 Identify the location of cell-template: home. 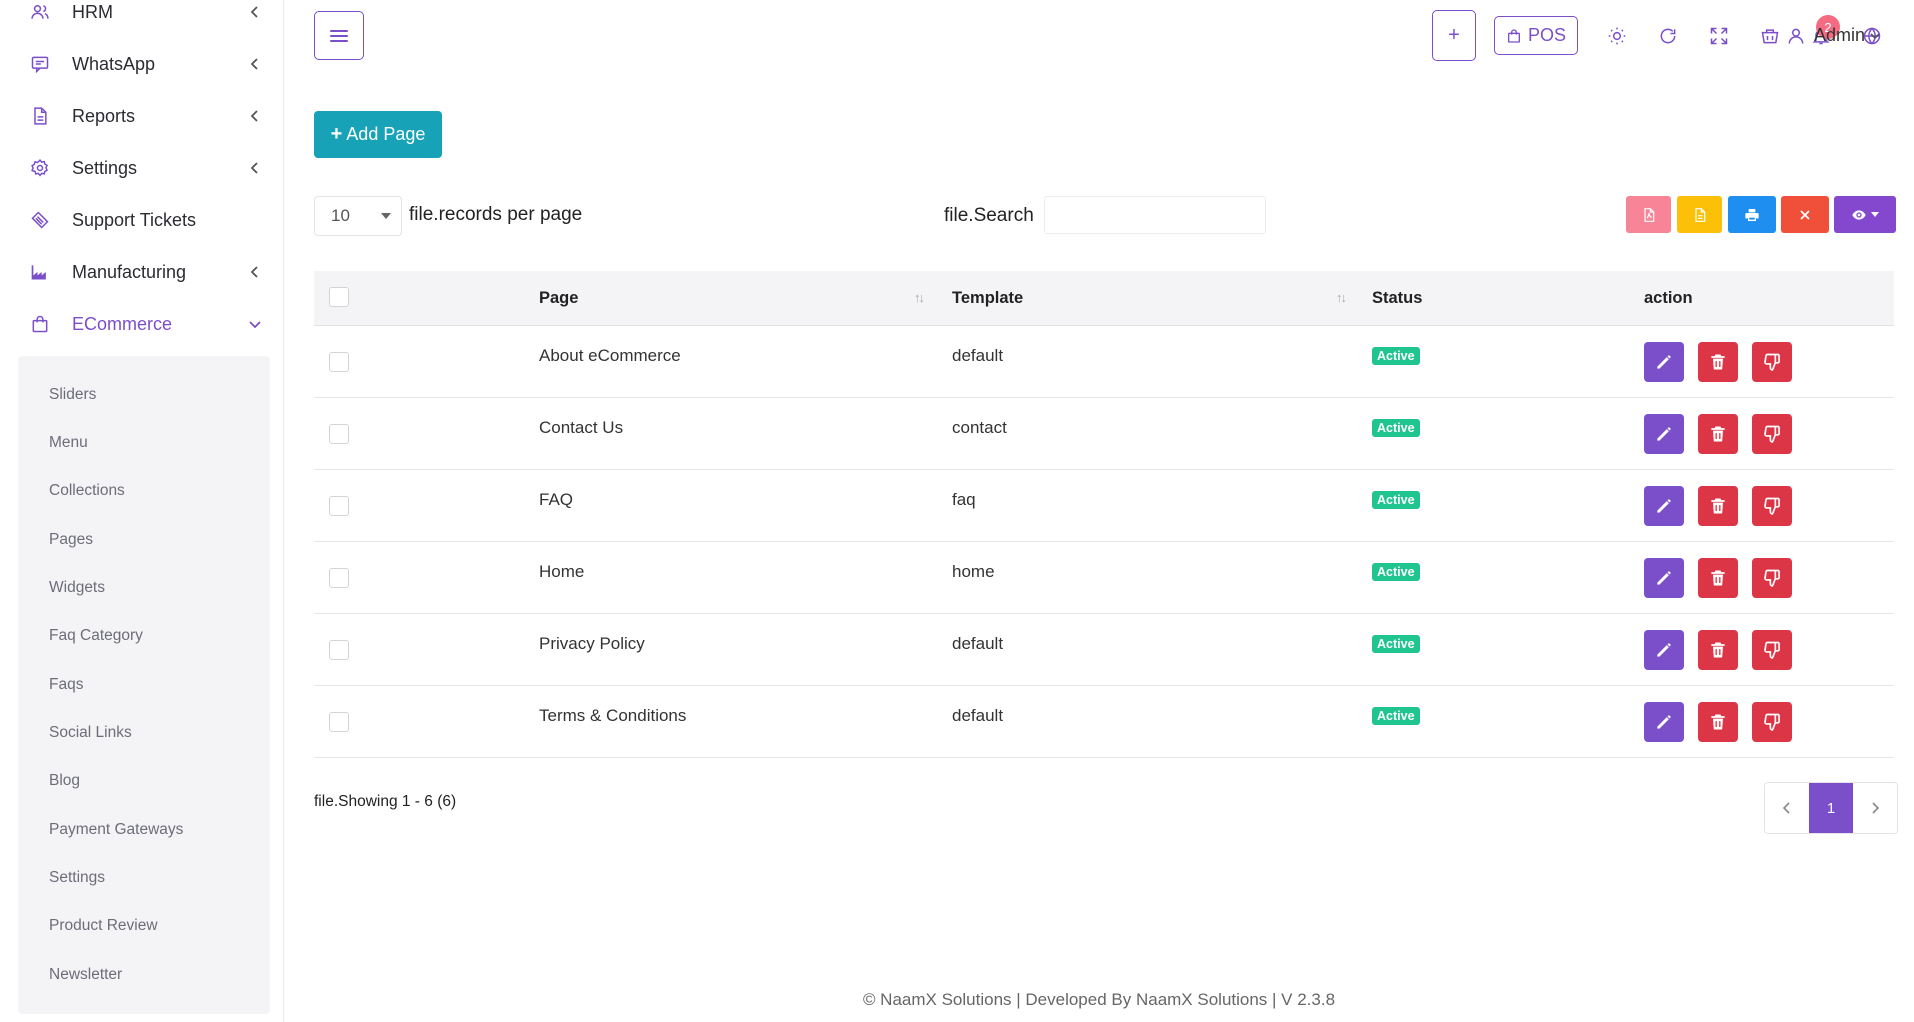
(973, 571).